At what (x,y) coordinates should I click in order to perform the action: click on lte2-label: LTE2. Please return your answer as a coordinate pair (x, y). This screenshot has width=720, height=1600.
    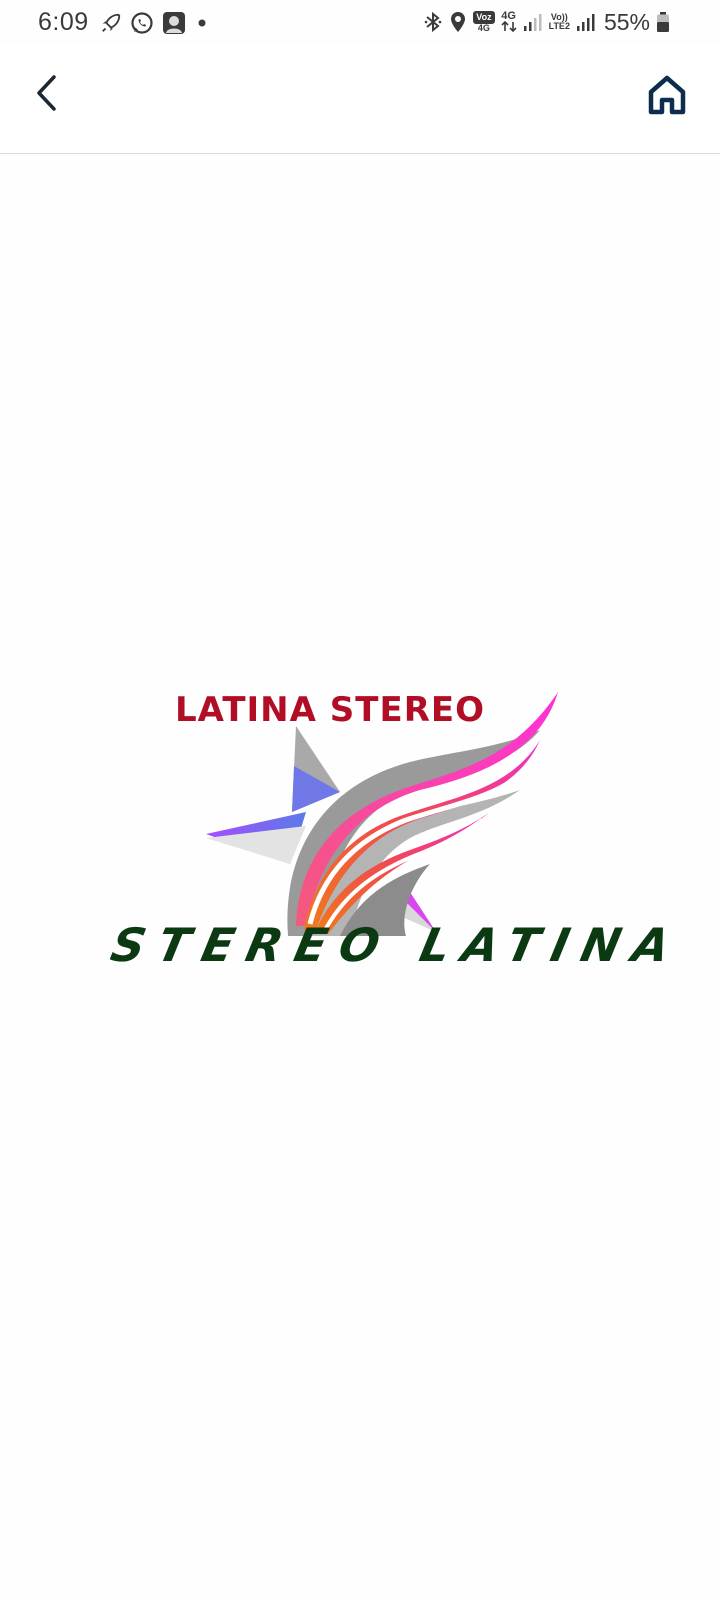
    Looking at the image, I should click on (559, 26).